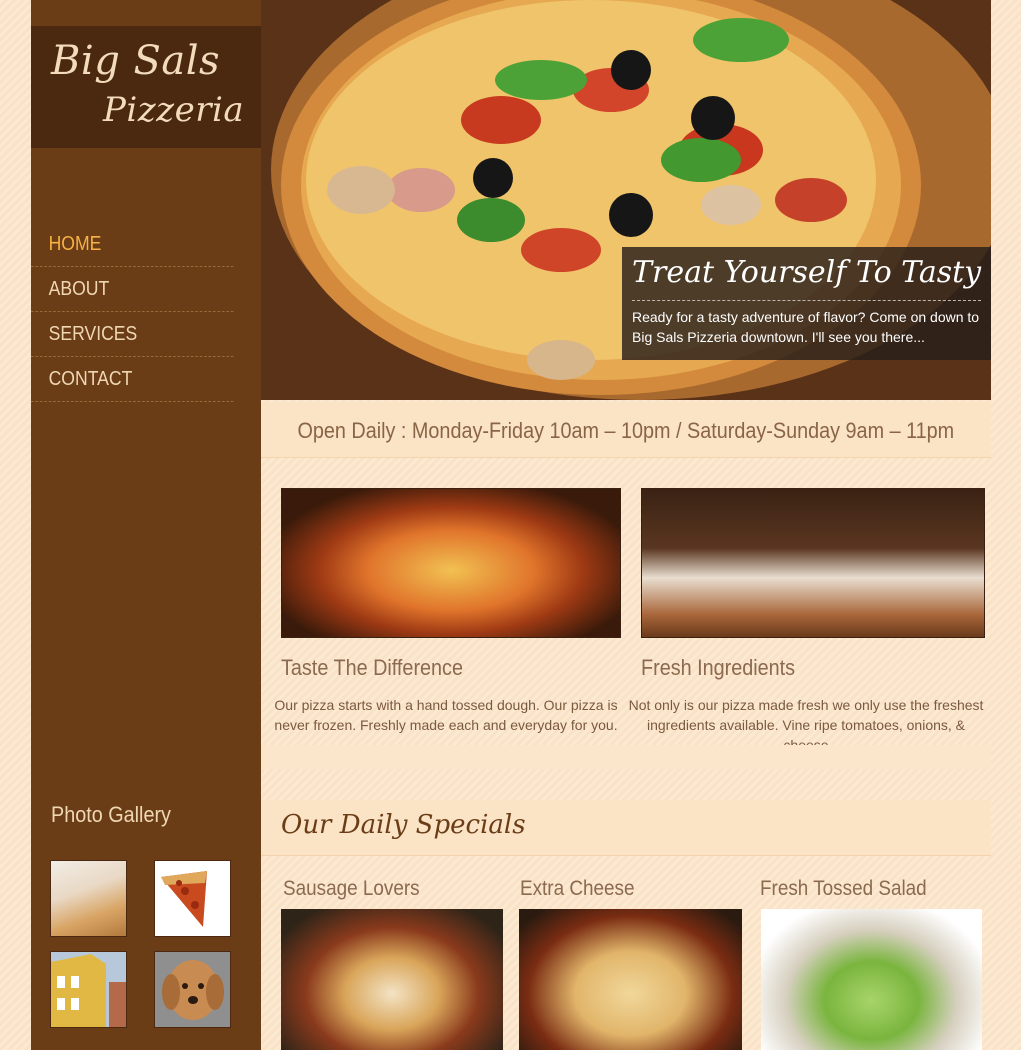  Describe the element at coordinates (626, 757) in the screenshot. I see `section-divider` at that location.